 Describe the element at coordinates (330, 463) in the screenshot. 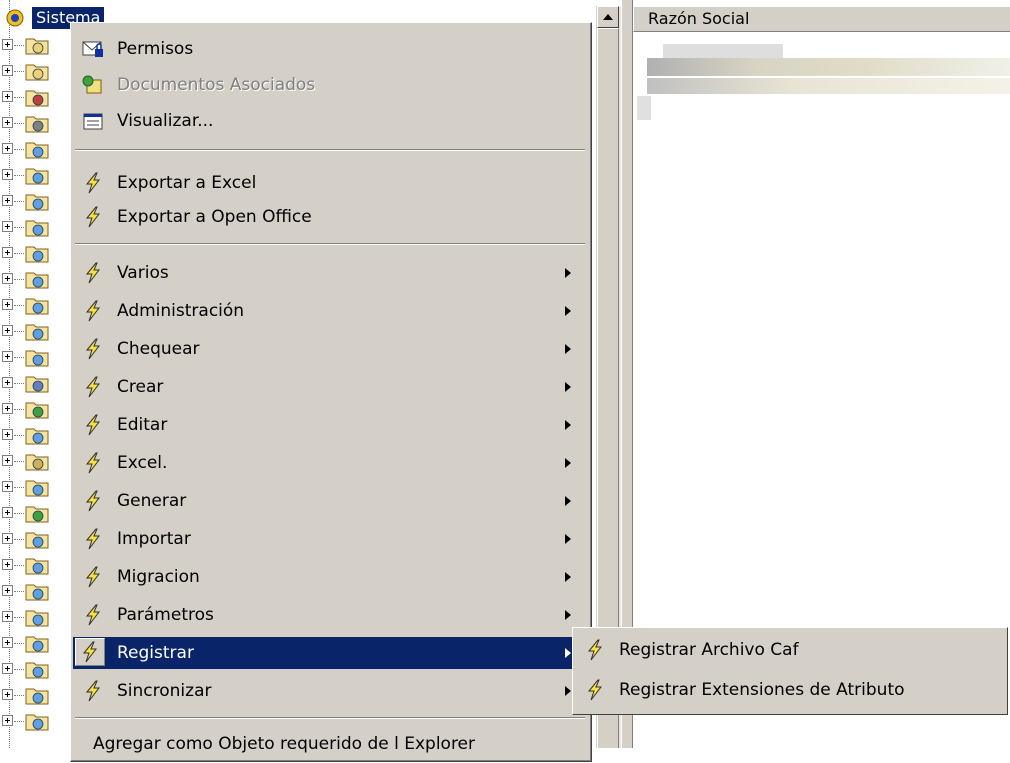

I see `menu-item-excel: Excel.` at that location.